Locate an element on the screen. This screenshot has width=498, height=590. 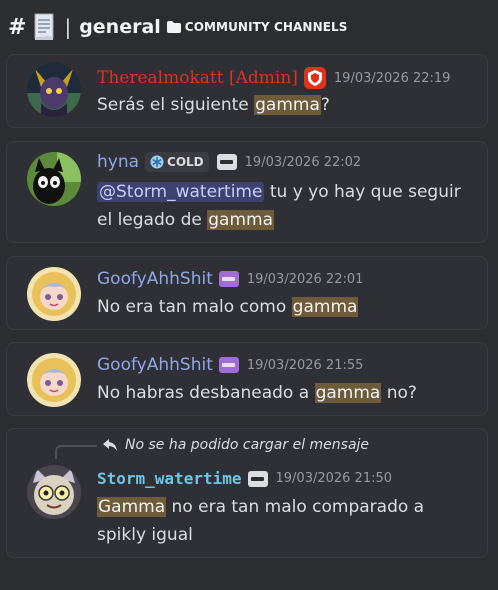
message-content: Serás el siguiente gamma? is located at coordinates (213, 105).